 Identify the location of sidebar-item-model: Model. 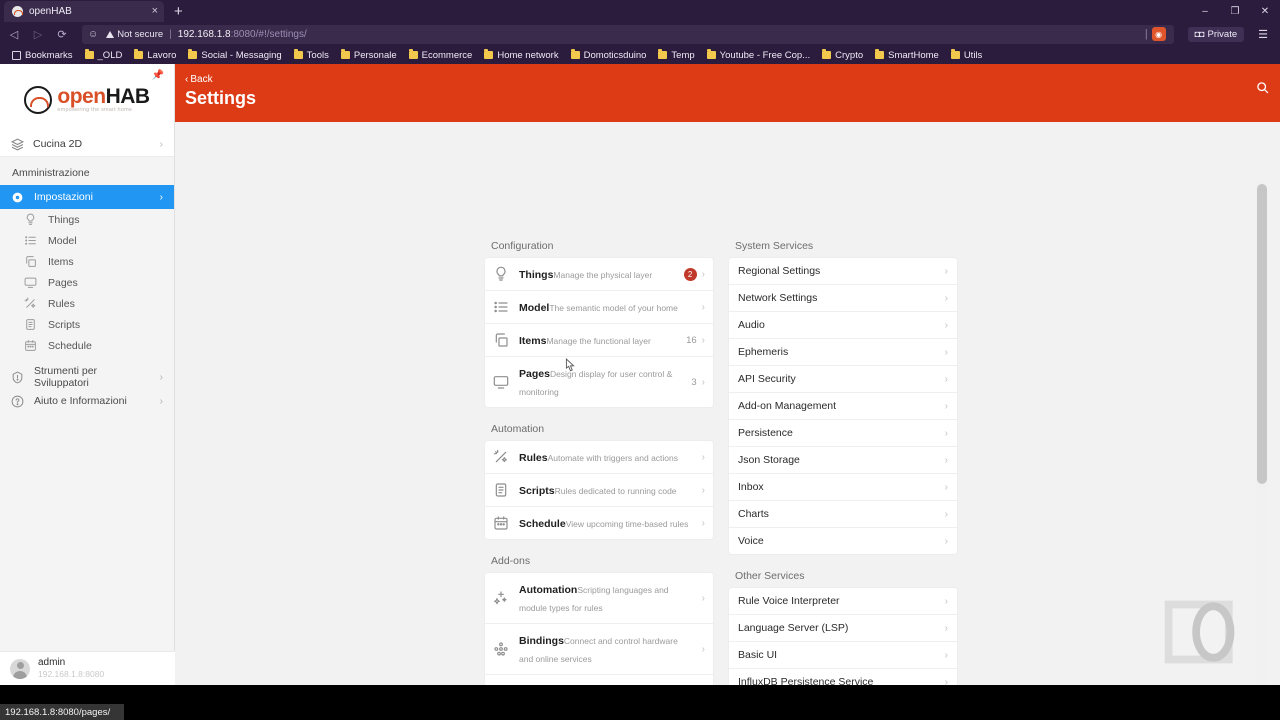
(87, 240).